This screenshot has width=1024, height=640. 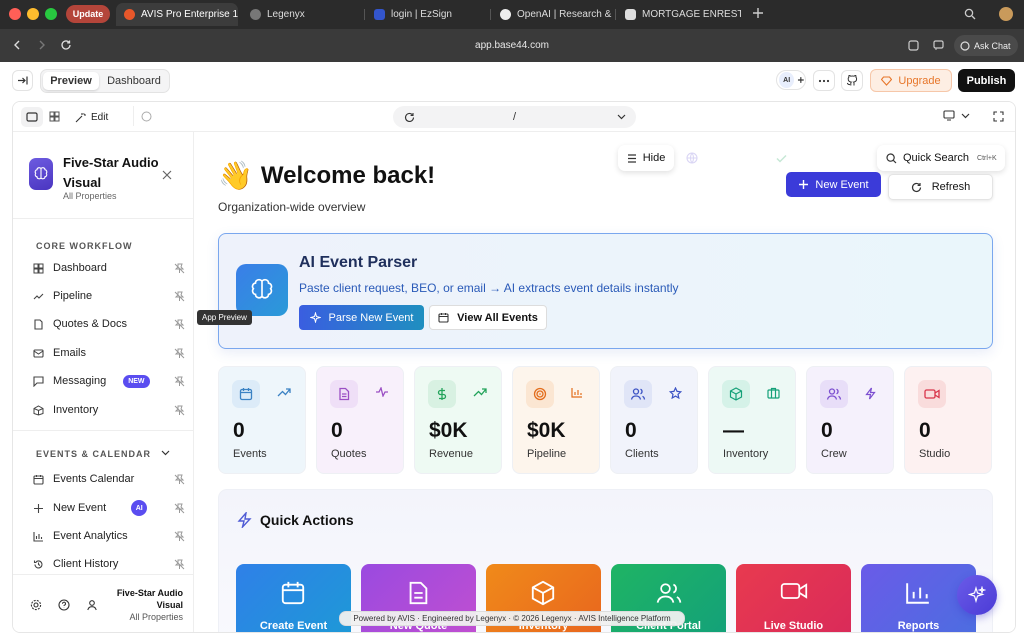 I want to click on faded-toolbar, so click(x=776, y=158).